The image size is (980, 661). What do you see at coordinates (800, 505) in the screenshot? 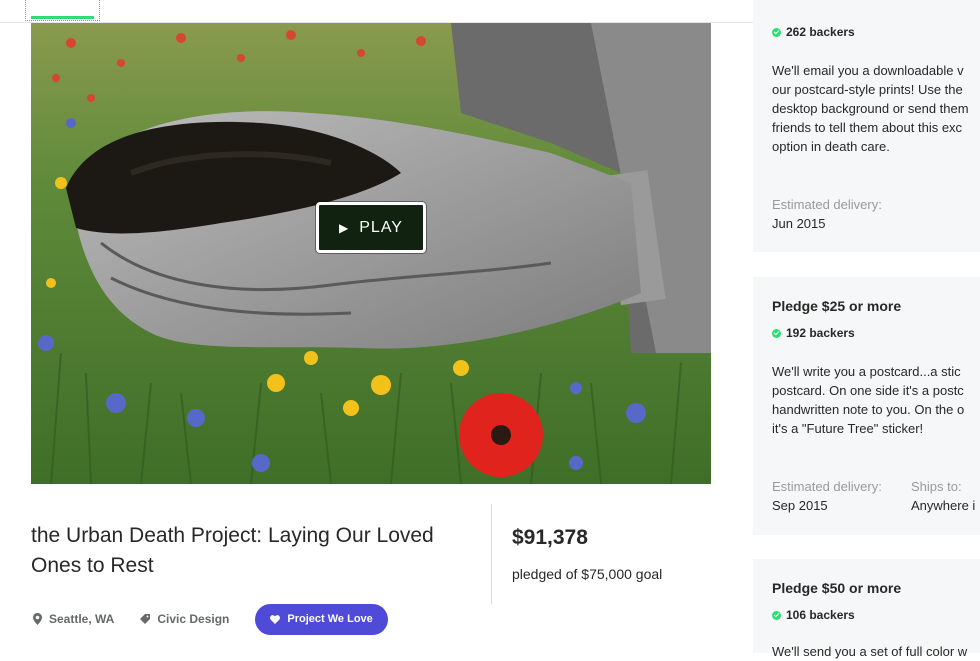
I see `delivery-value: Sep 2015` at bounding box center [800, 505].